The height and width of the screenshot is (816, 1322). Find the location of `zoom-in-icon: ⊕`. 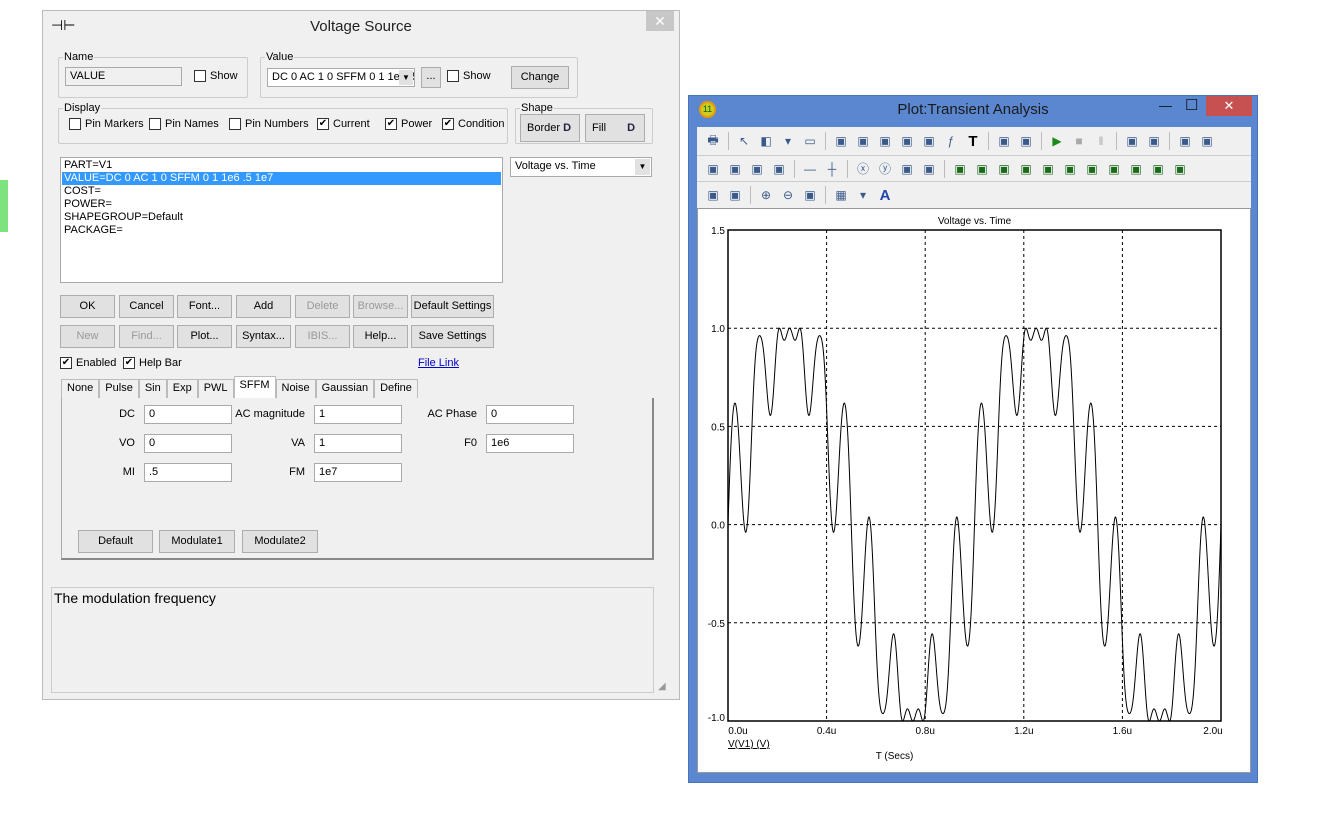

zoom-in-icon: ⊕ is located at coordinates (766, 195).